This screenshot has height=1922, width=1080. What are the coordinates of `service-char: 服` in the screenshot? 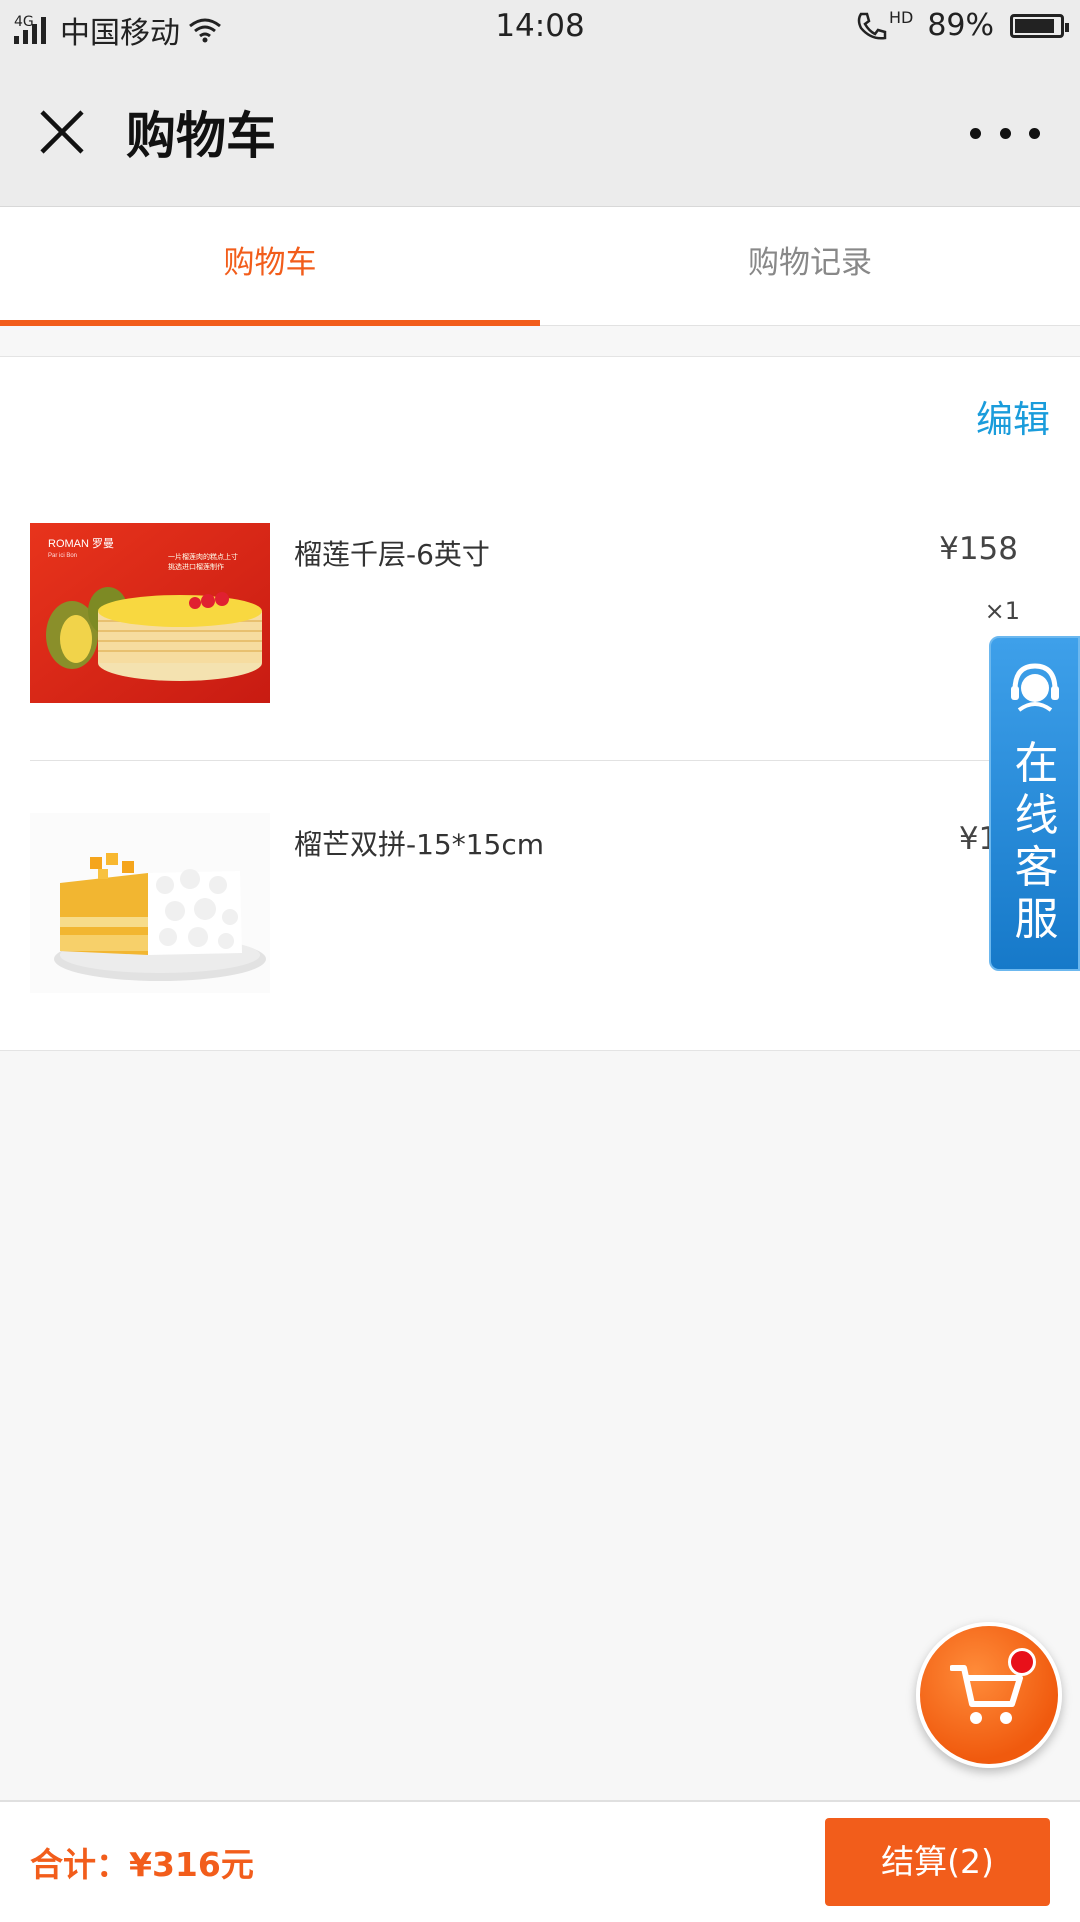 It's located at (1036, 919).